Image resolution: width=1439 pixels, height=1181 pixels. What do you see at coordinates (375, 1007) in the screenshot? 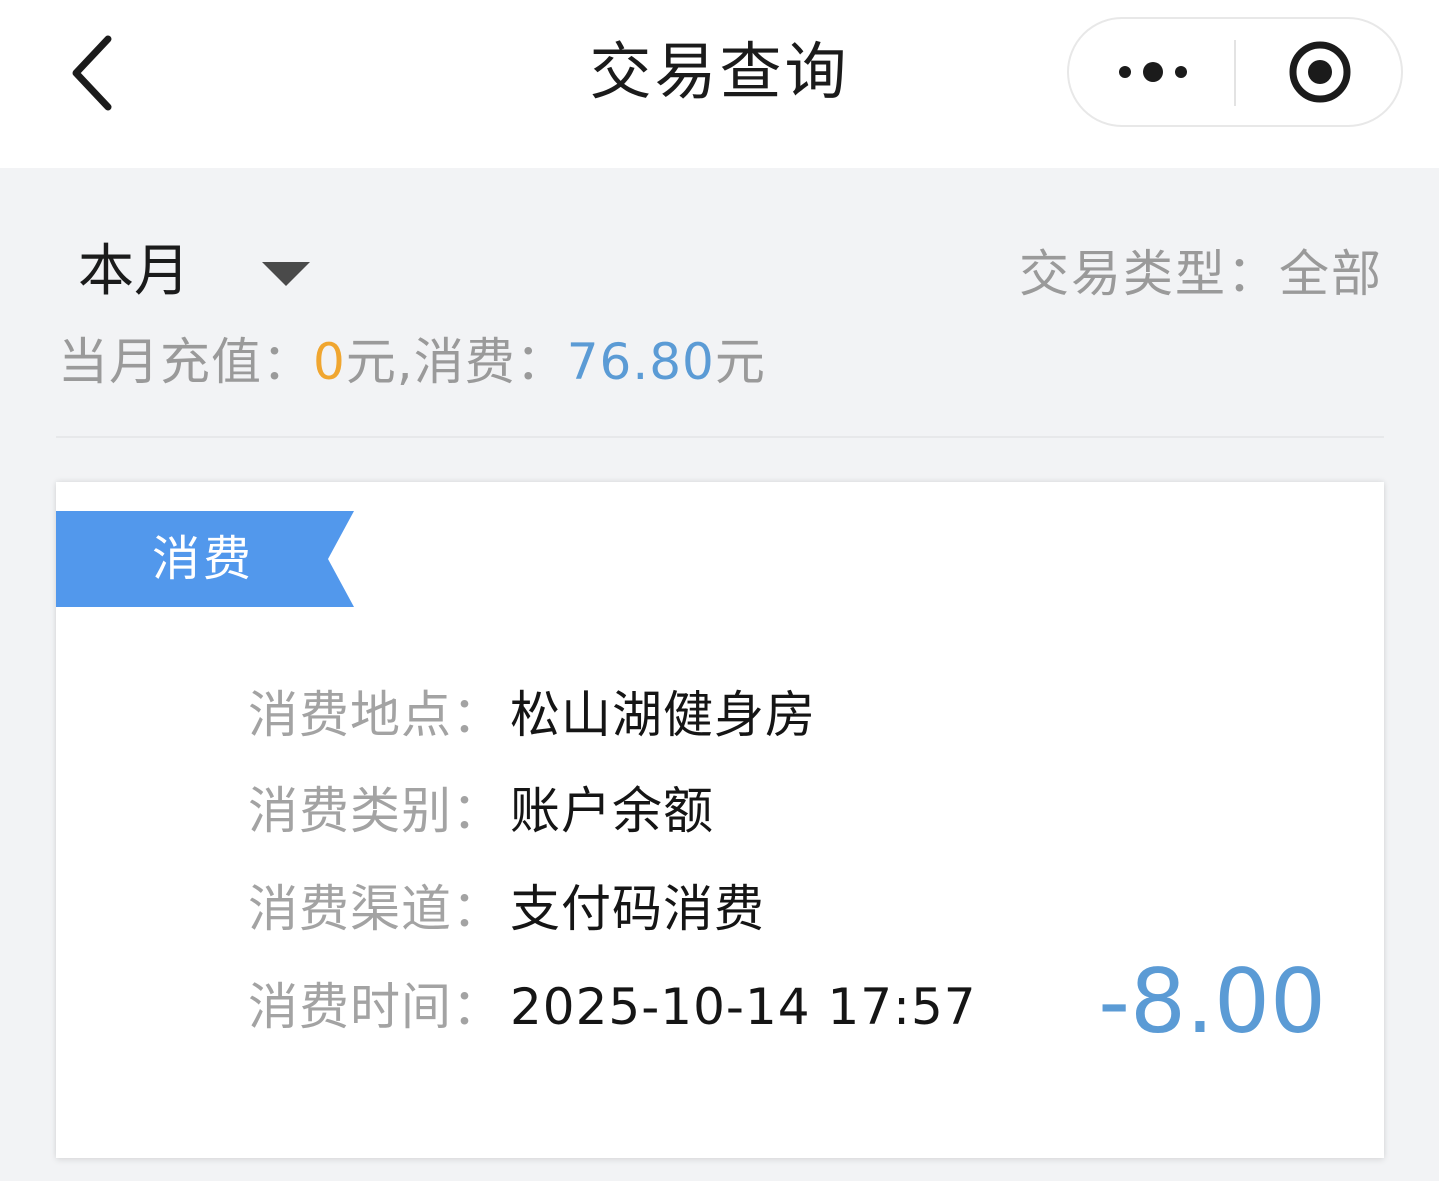
I see `time-label: 消费时间：` at bounding box center [375, 1007].